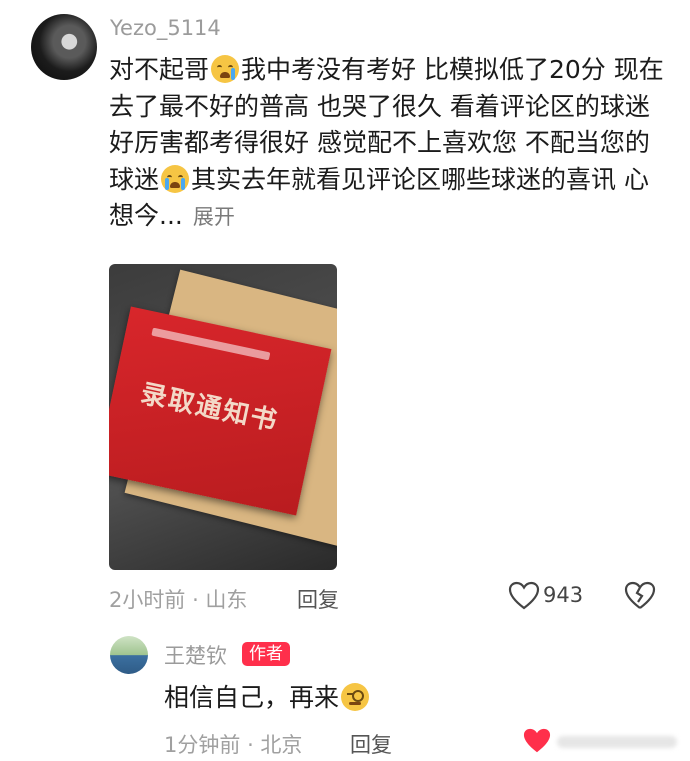 This screenshot has width=690, height=761. What do you see at coordinates (225, 69) in the screenshot?
I see `crying-face-icon` at bounding box center [225, 69].